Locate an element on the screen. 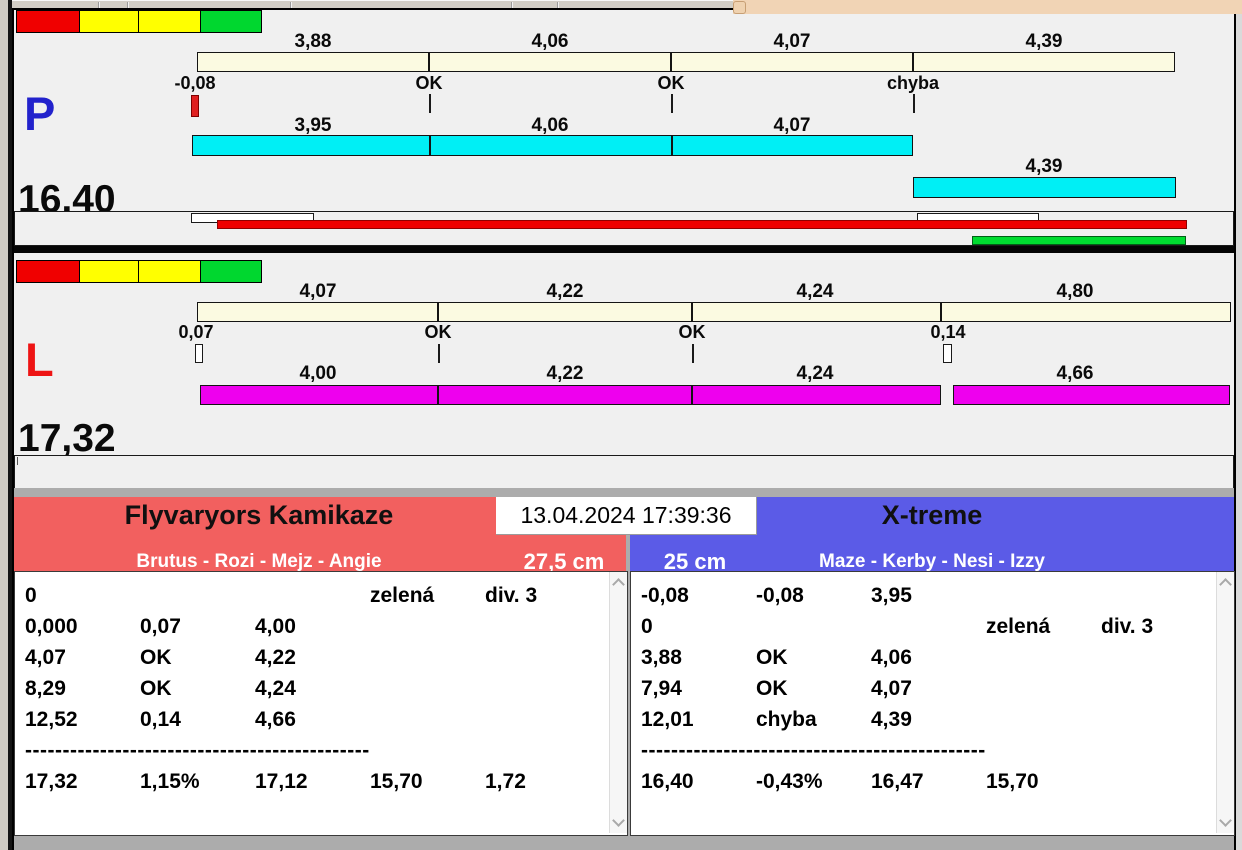 Image resolution: width=1242 pixels, height=850 pixels. result-totals-row: 17,32 1,15% 17,12 15,70 1,72 is located at coordinates (312, 781).